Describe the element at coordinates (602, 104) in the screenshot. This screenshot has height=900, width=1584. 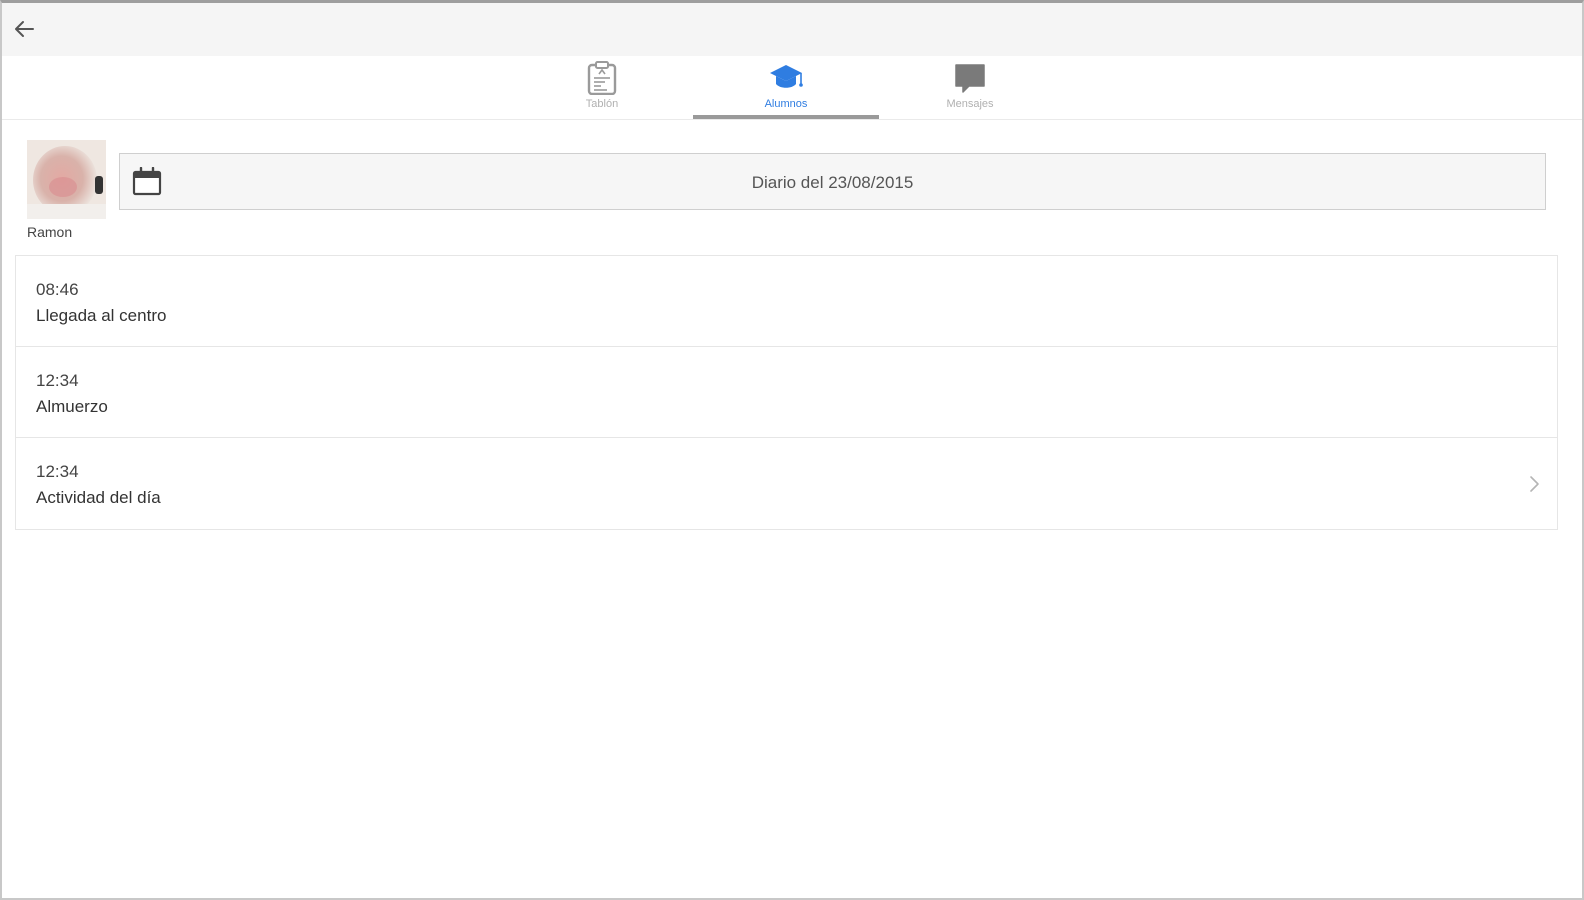
I see `tab-label: Tablón` at that location.